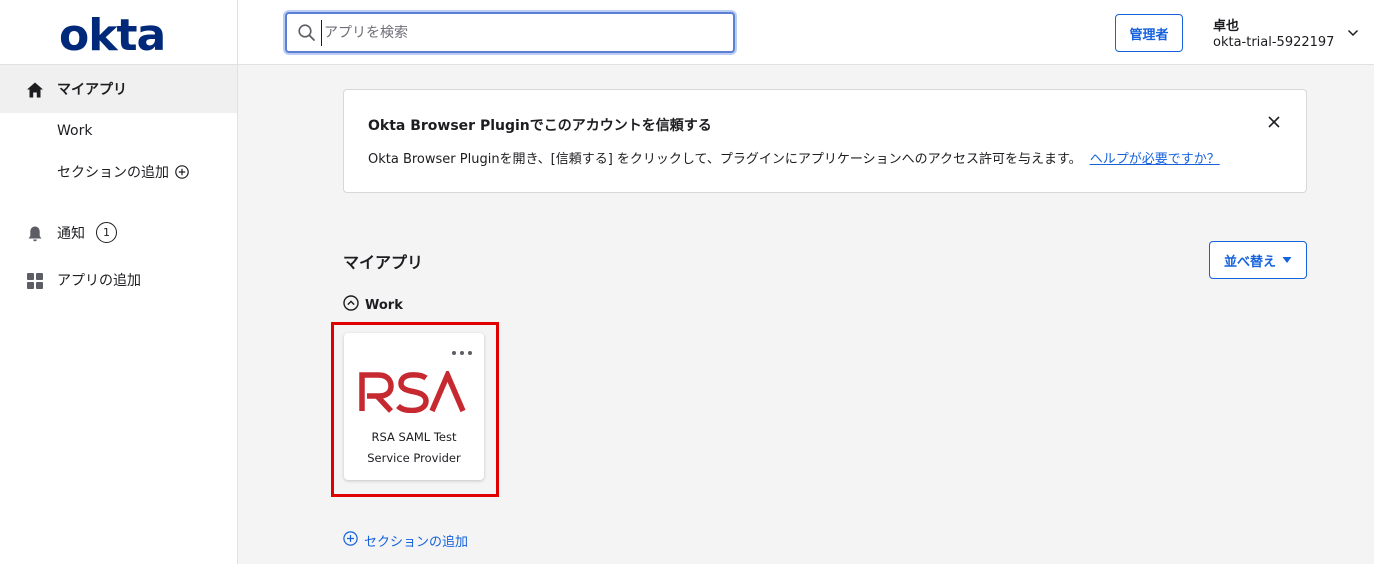 The height and width of the screenshot is (564, 1374). What do you see at coordinates (1274, 122) in the screenshot?
I see `close-icon` at bounding box center [1274, 122].